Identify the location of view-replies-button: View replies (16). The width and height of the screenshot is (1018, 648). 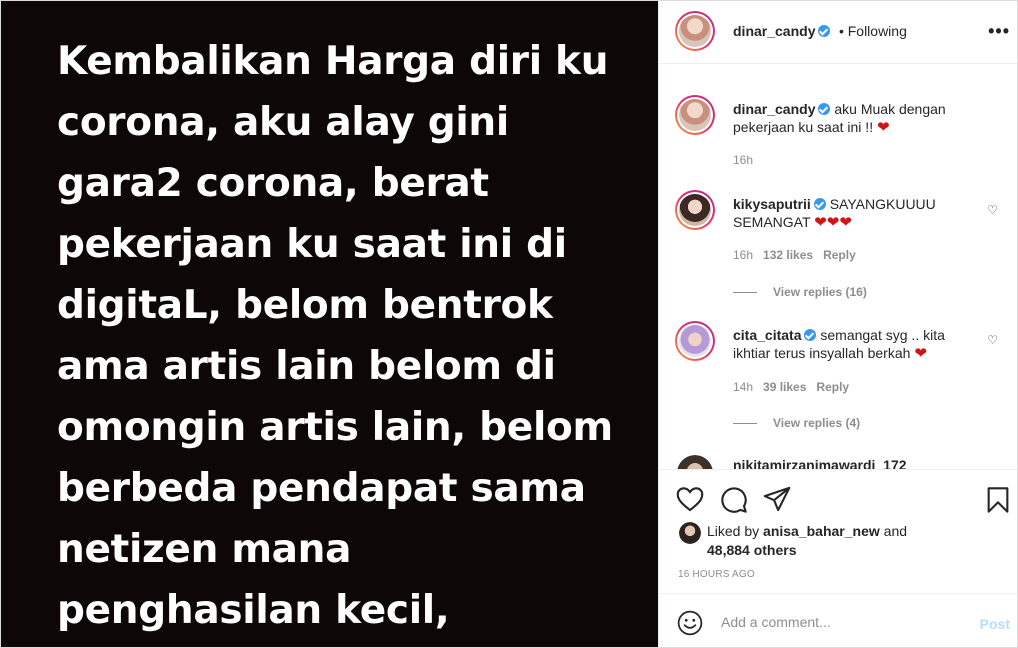
(800, 292).